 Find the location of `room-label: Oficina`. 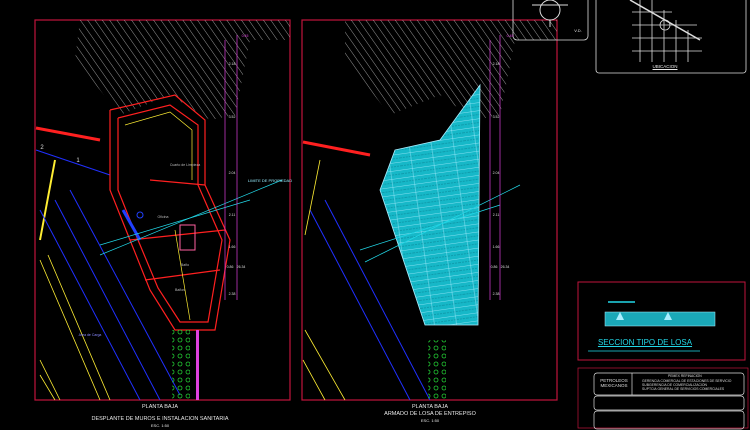

room-label: Oficina is located at coordinates (163, 217).